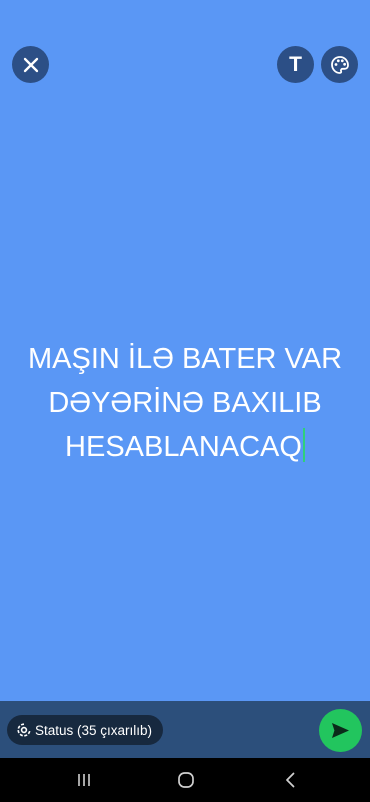 The width and height of the screenshot is (370, 802). I want to click on status-text-line-last: HESABLANACAQ, so click(185, 447).